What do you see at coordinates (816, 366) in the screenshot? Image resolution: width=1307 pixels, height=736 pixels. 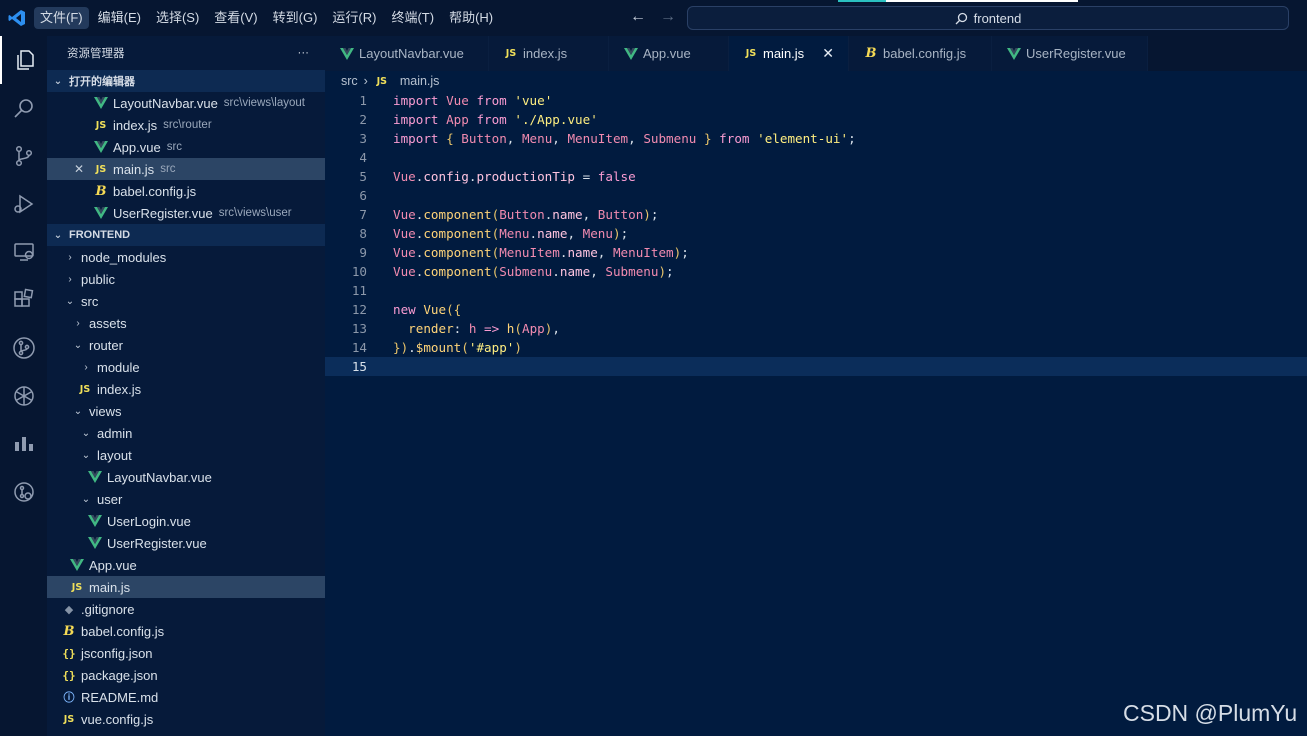 I see `code-line-current: 15` at bounding box center [816, 366].